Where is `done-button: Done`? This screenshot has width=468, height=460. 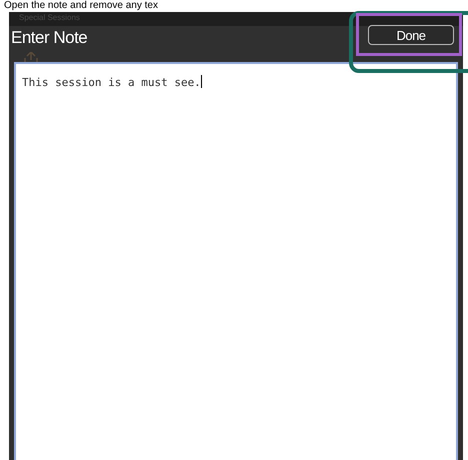 done-button: Done is located at coordinates (411, 35).